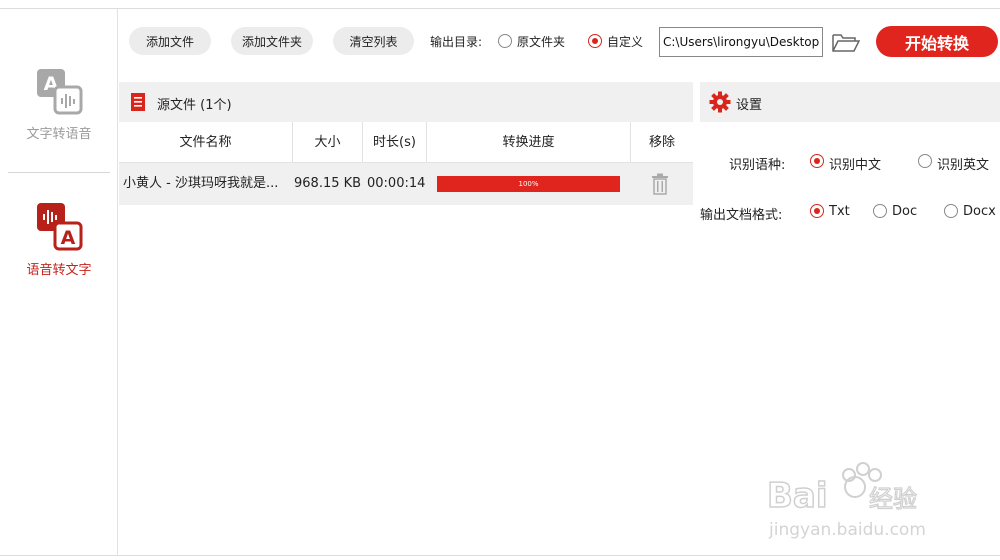  What do you see at coordinates (625, 42) in the screenshot?
I see `output-custom-label: 自定义` at bounding box center [625, 42].